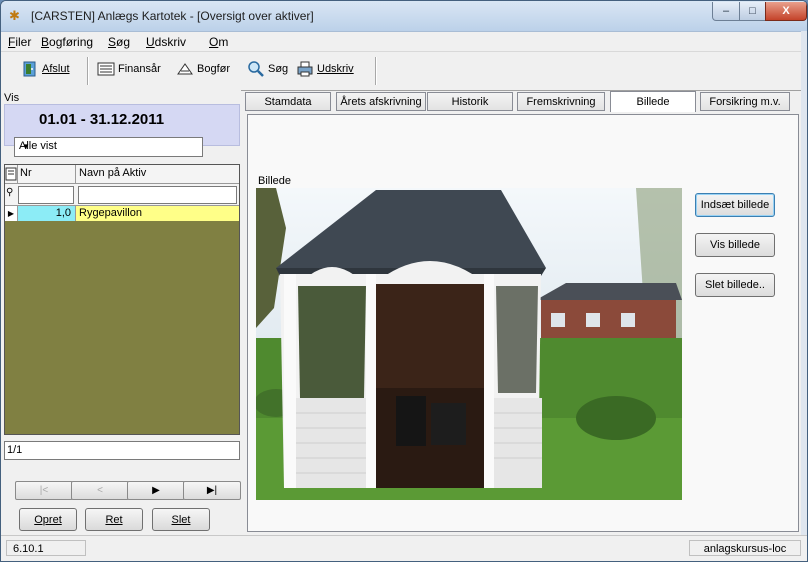 The width and height of the screenshot is (808, 562). What do you see at coordinates (23, 42) in the screenshot?
I see `menu-filer-rest: iler` at bounding box center [23, 42].